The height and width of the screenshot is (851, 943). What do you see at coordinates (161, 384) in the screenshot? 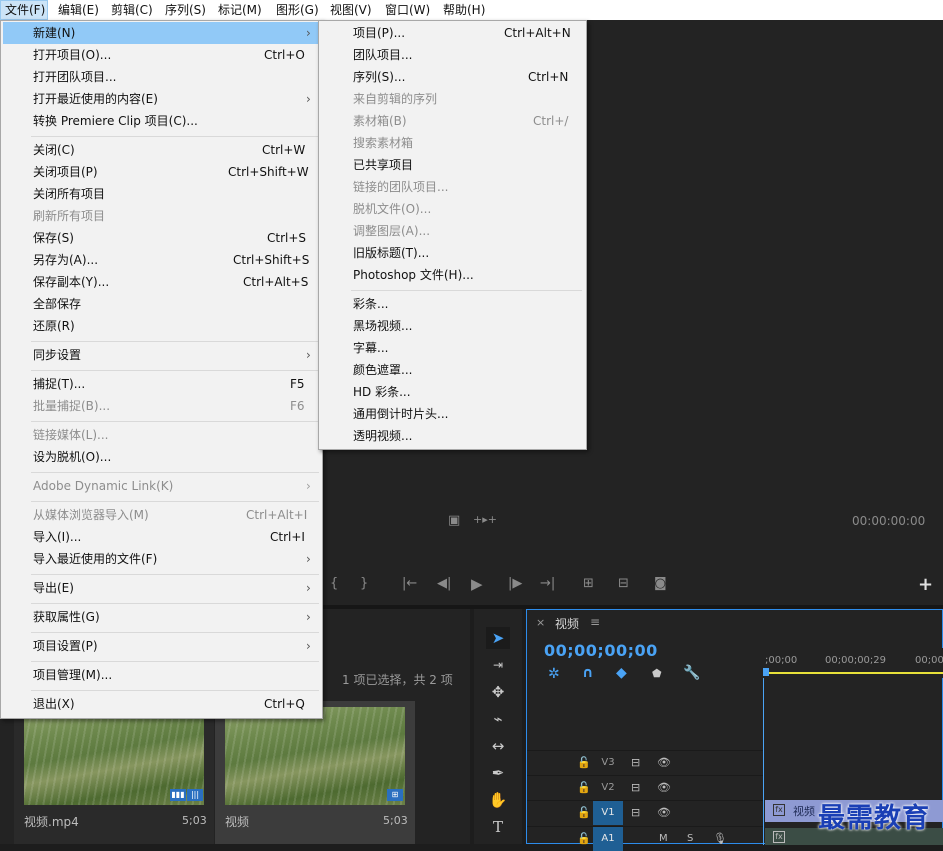
I see `menu-item-capture: 捕捉(T)... F5` at bounding box center [161, 384].